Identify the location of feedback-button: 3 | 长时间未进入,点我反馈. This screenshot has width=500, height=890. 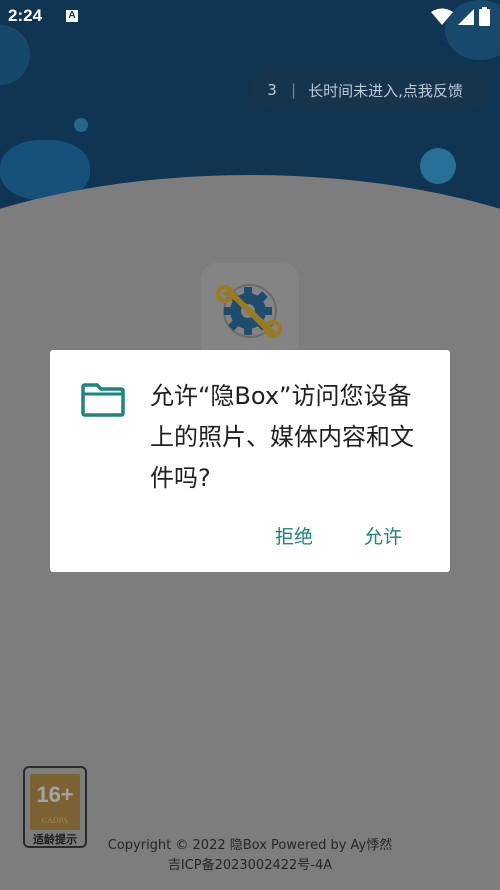
(370, 90).